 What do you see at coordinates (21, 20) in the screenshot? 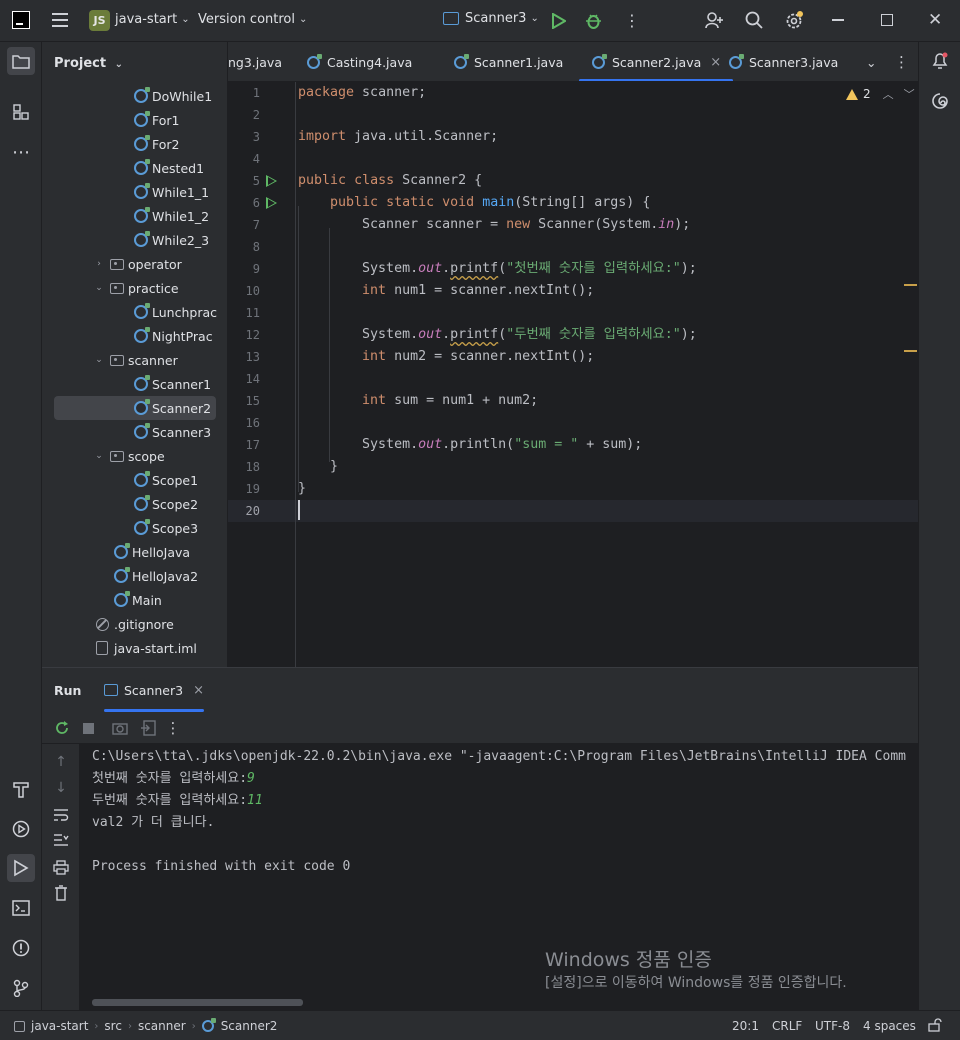
I see `intellij-logo-icon` at bounding box center [21, 20].